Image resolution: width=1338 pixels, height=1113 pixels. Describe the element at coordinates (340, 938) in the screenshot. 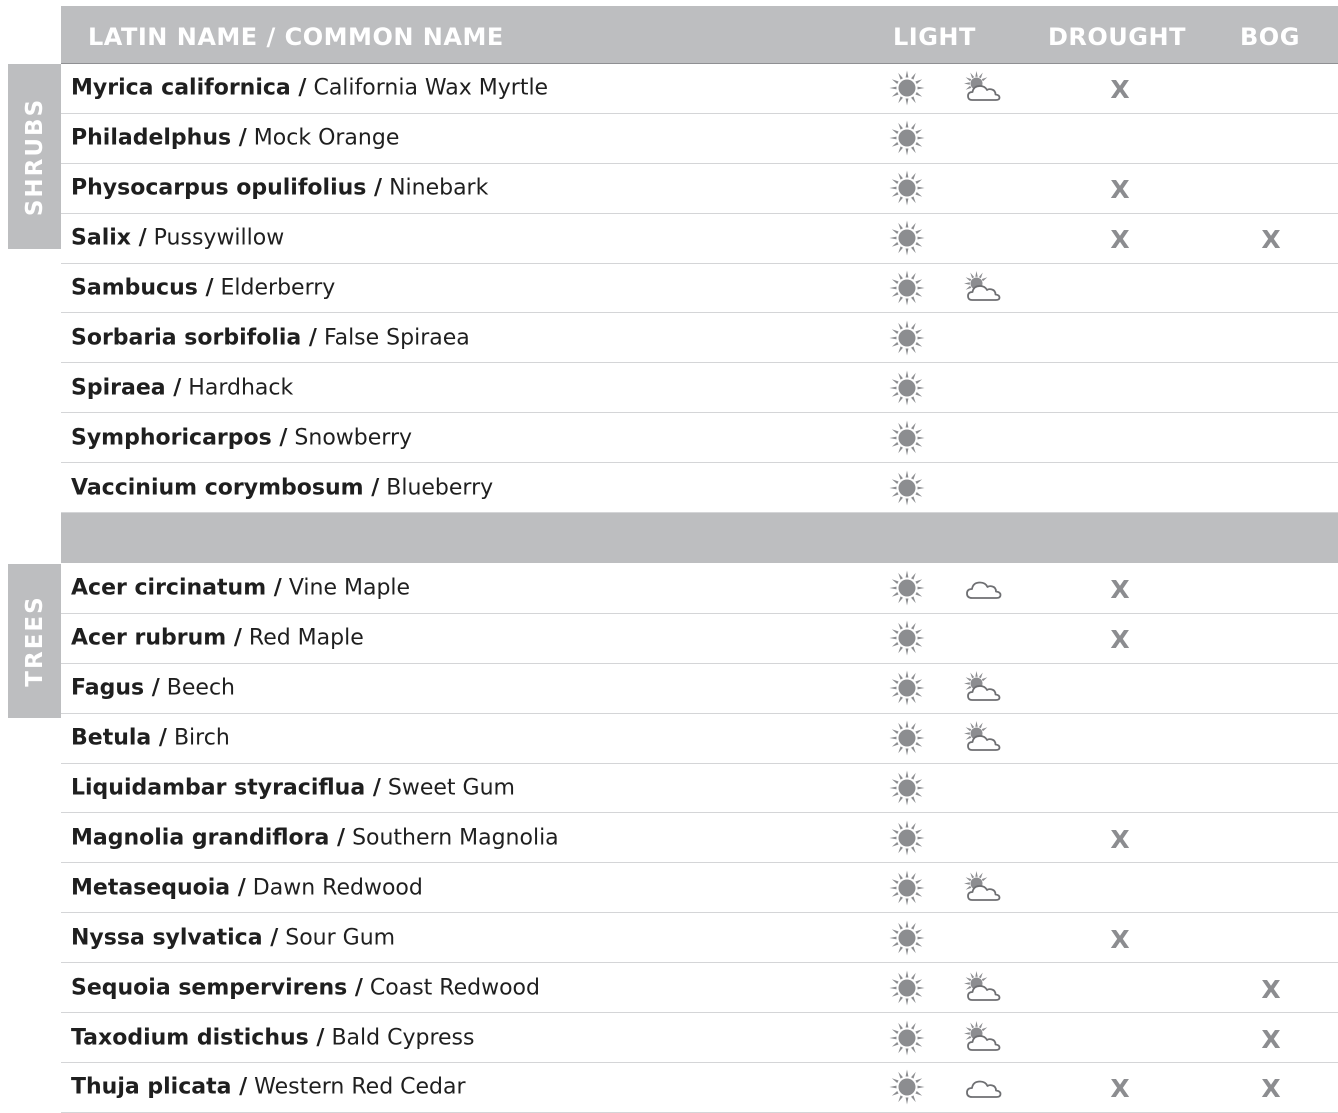

I see `common-name: Sour Gum` at that location.